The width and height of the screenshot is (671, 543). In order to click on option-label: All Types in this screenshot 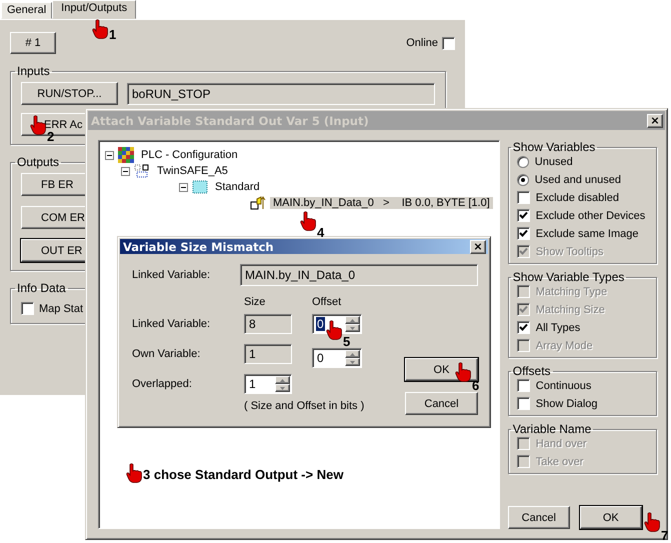, I will do `click(558, 328)`.